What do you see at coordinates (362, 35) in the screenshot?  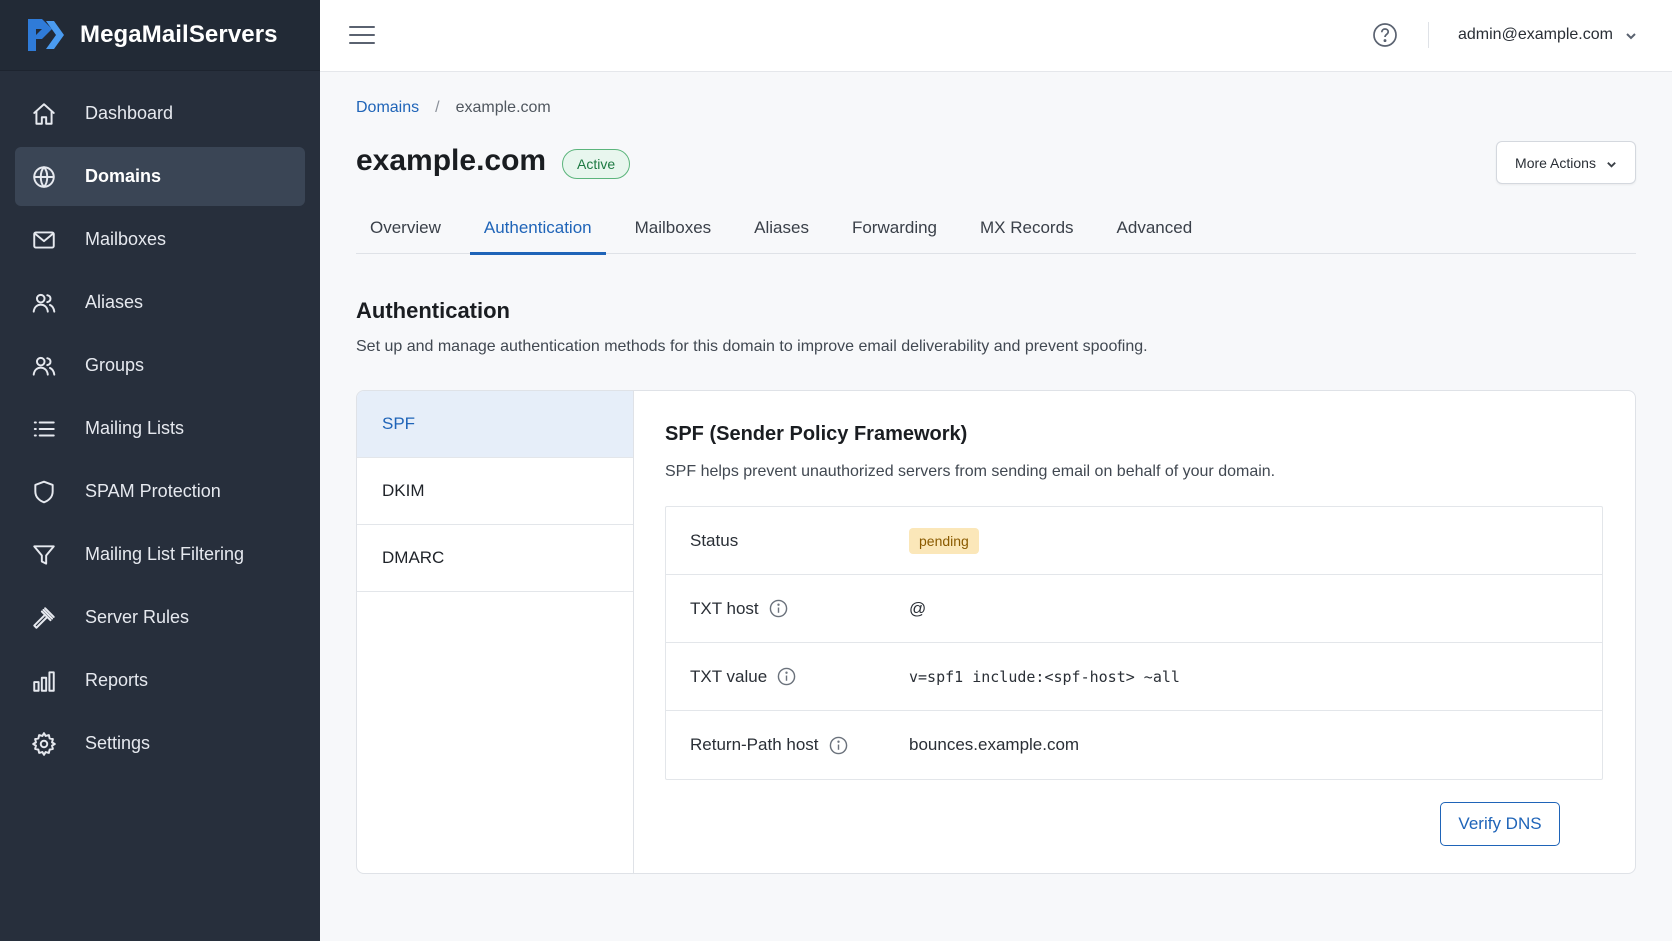 I see `hamburger-icon` at bounding box center [362, 35].